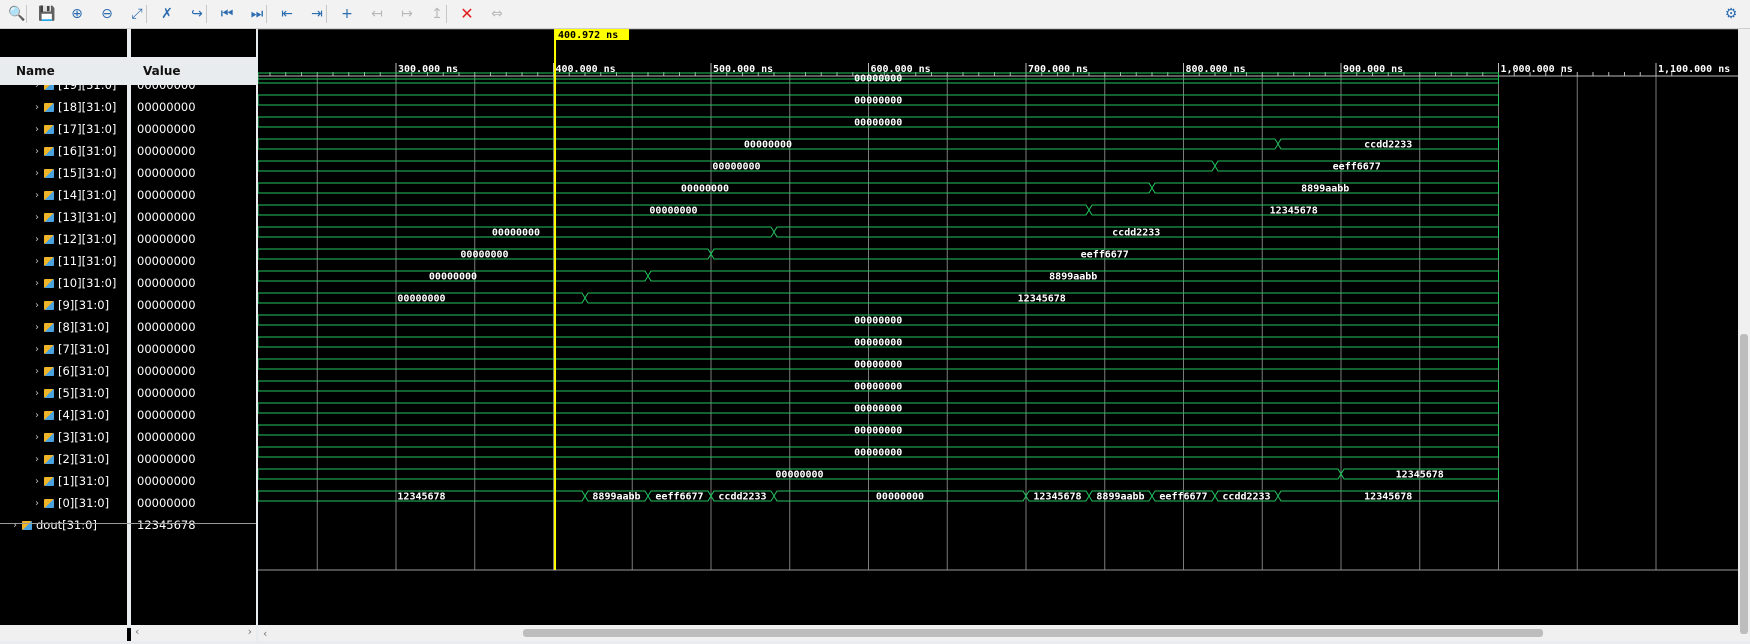  What do you see at coordinates (128, 217) in the screenshot?
I see `signal-row: › [13][31:0] 00000000` at bounding box center [128, 217].